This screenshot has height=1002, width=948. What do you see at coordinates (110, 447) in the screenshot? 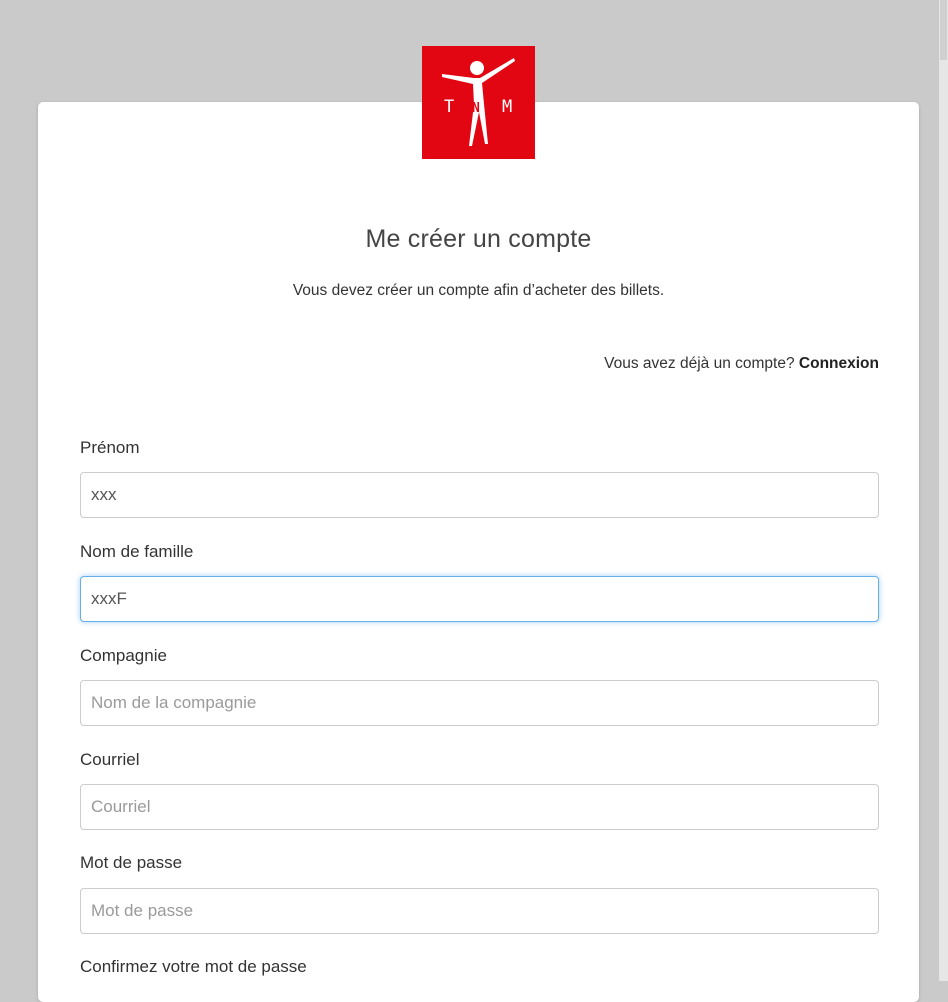
I see `first-name-label: Prénom` at bounding box center [110, 447].